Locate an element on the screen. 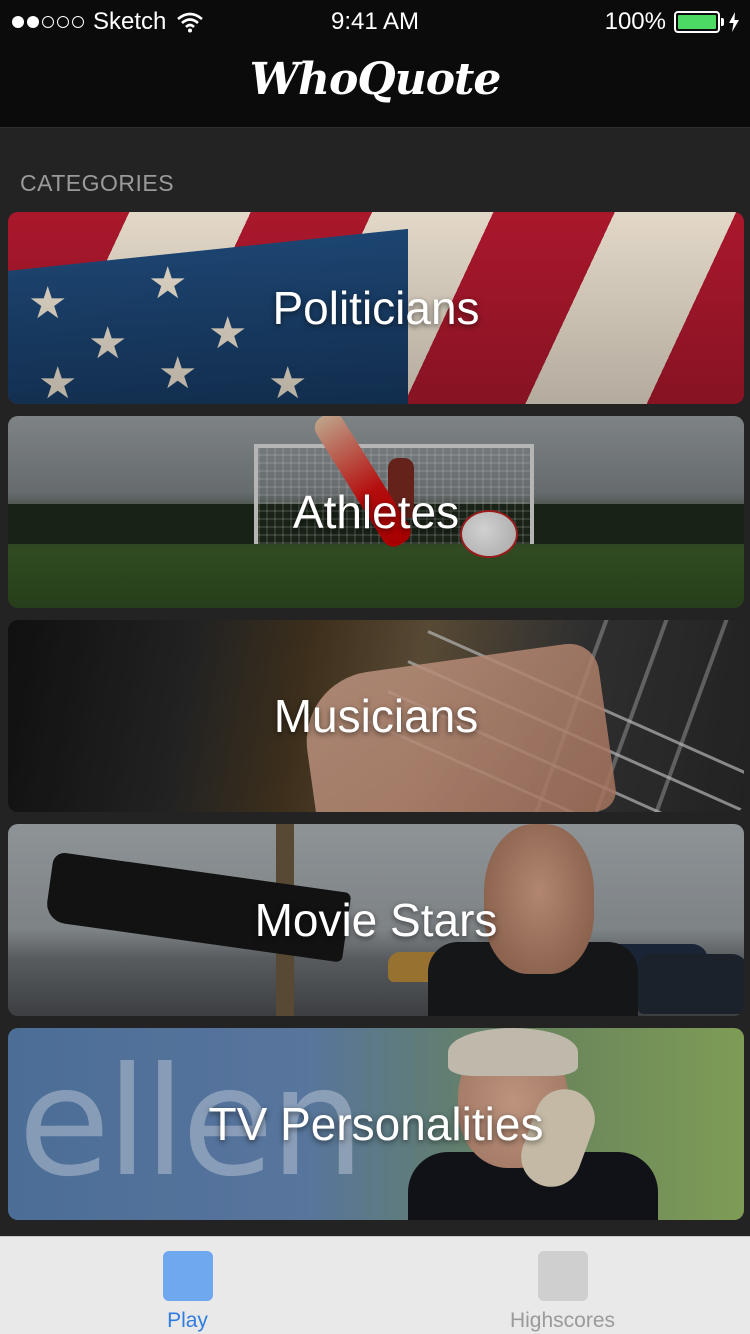 This screenshot has height=1334, width=750. categories-header: CATEGORIES is located at coordinates (97, 183).